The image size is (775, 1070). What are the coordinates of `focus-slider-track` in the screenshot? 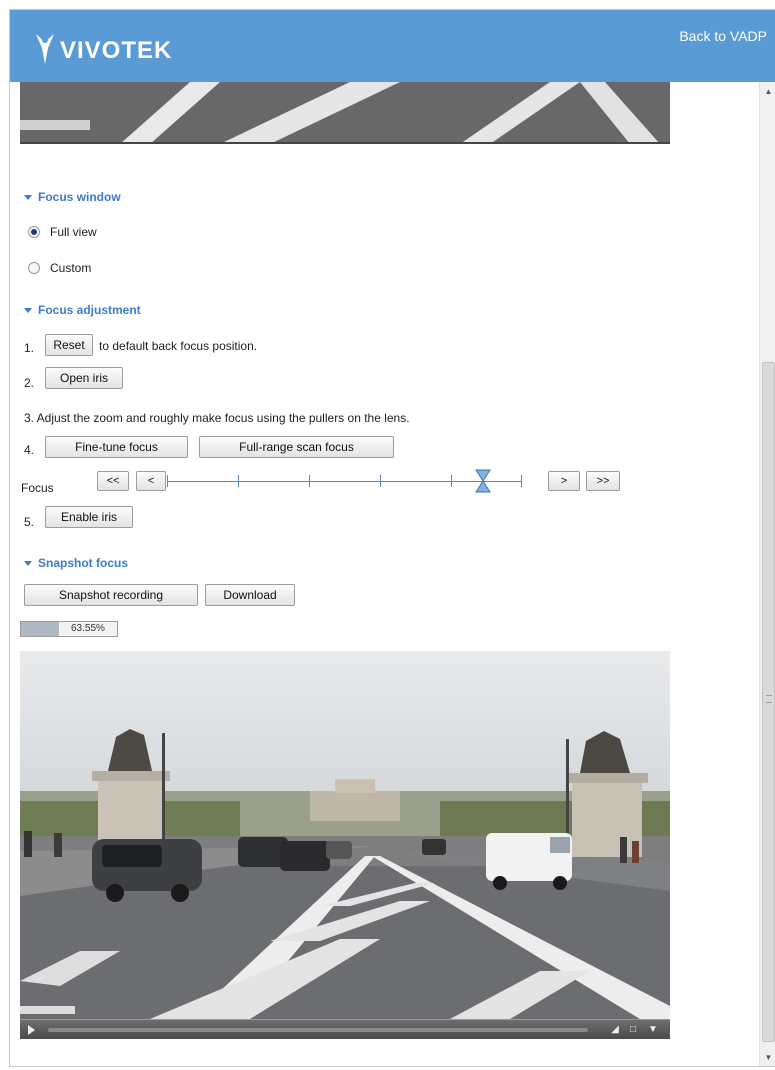 It's located at (344, 481).